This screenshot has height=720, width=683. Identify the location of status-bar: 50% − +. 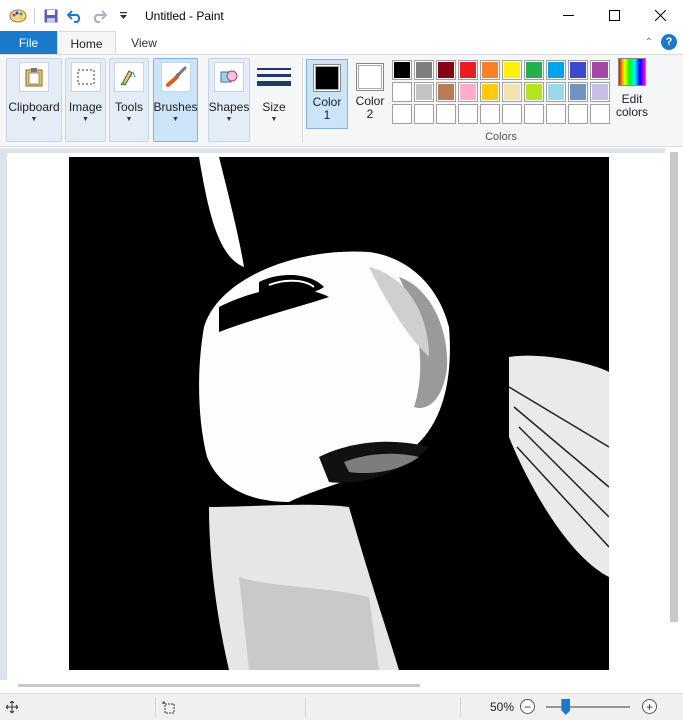
(341, 706).